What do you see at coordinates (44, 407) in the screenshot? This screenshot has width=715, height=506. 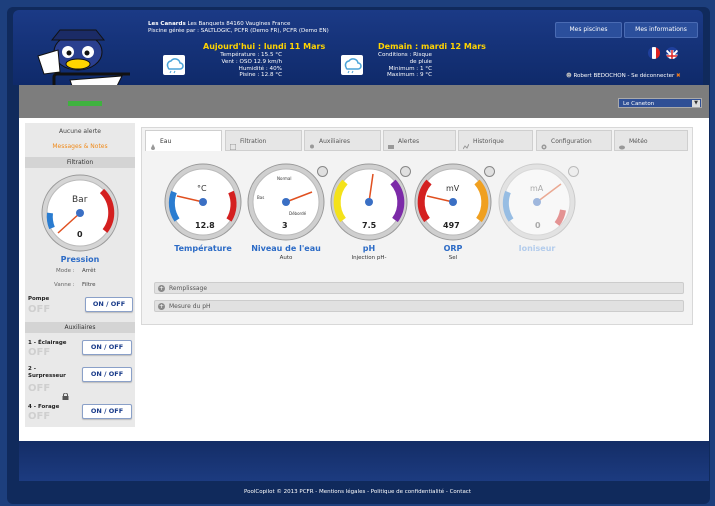 I see `aux-4-label: 4 - Forage` at bounding box center [44, 407].